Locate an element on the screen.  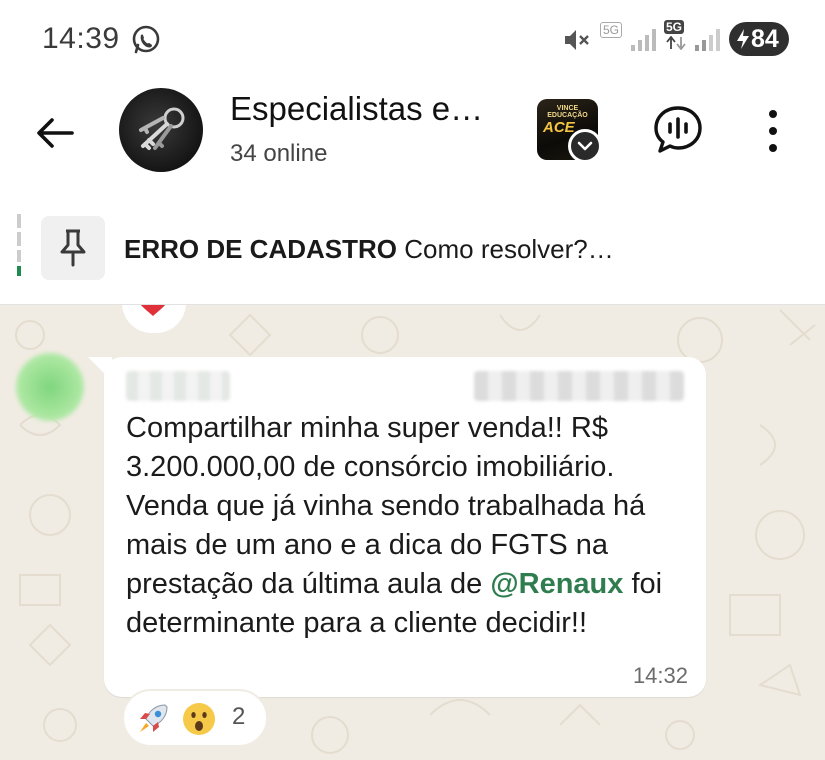
pinned-message-title: ERRO DE CADASTRO is located at coordinates (261, 249).